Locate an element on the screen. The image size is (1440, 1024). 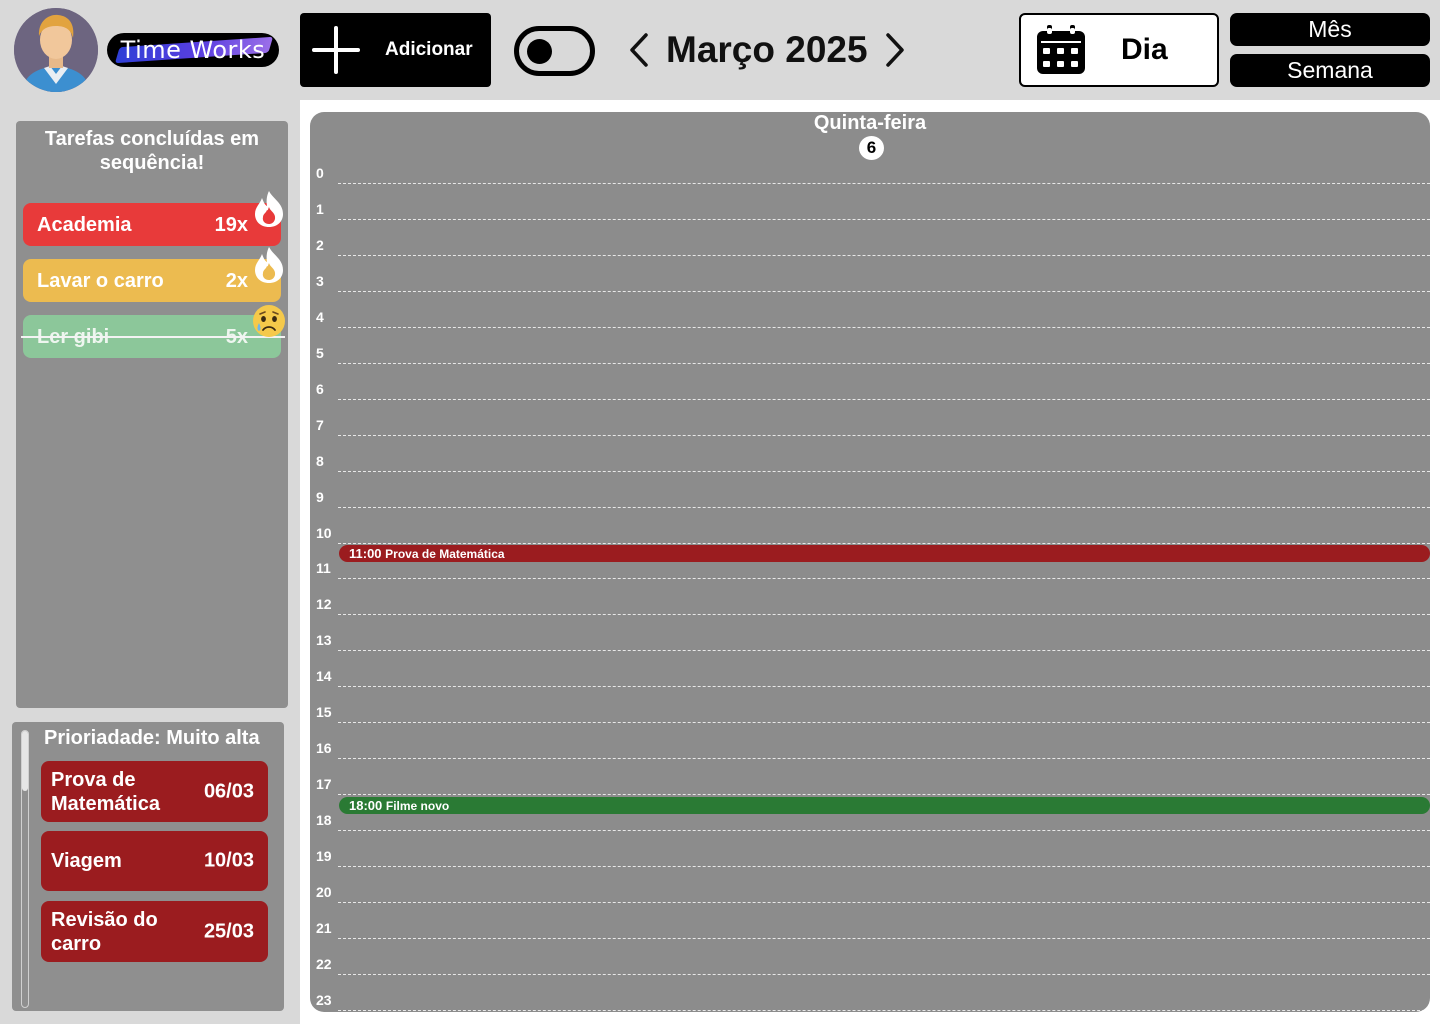
hour-label: 17 is located at coordinates (324, 784).